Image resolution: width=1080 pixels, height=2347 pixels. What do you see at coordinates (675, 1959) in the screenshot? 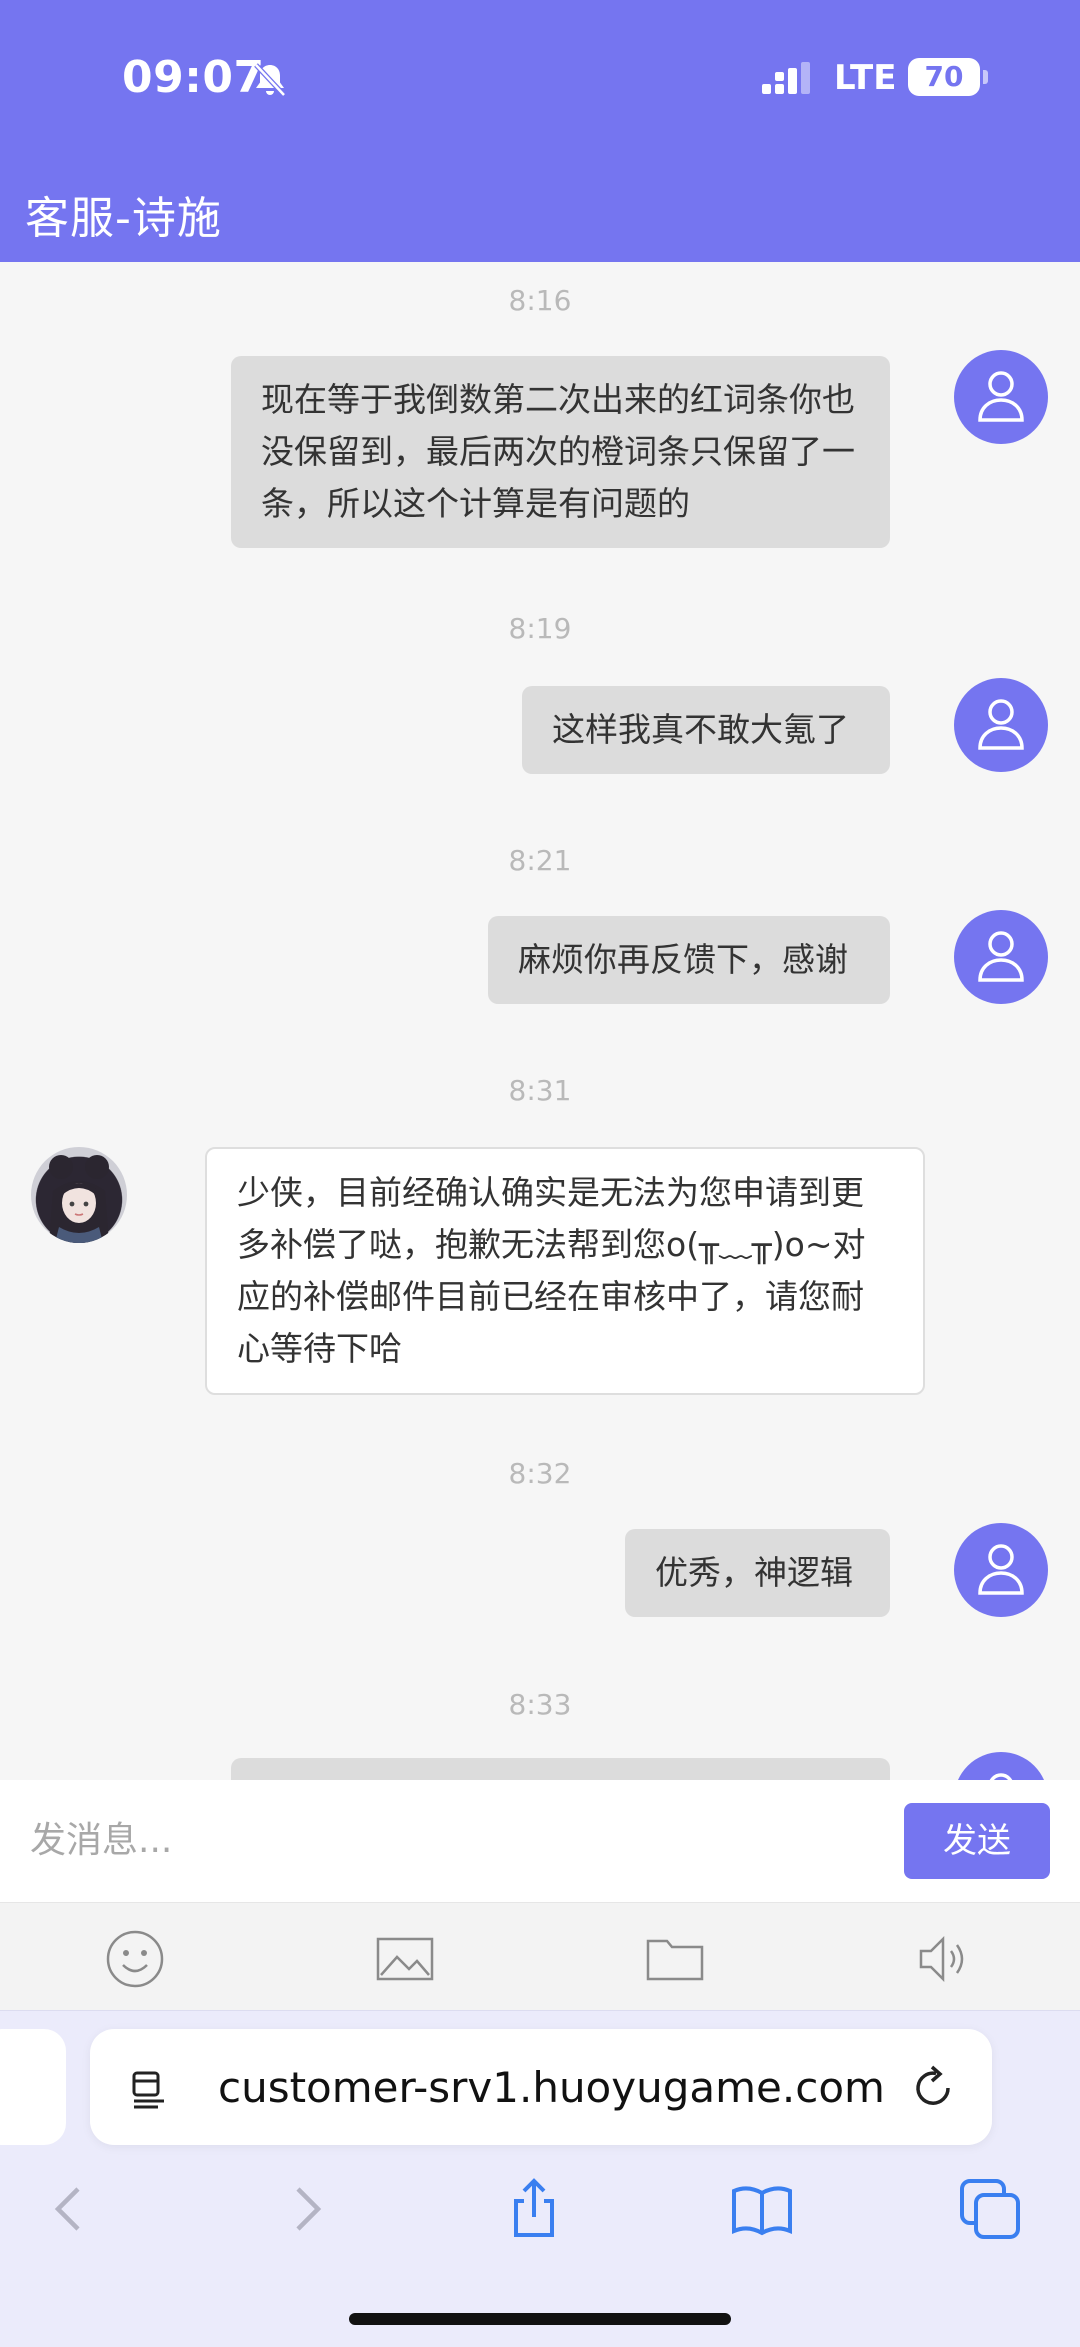
I see `folder-icon` at bounding box center [675, 1959].